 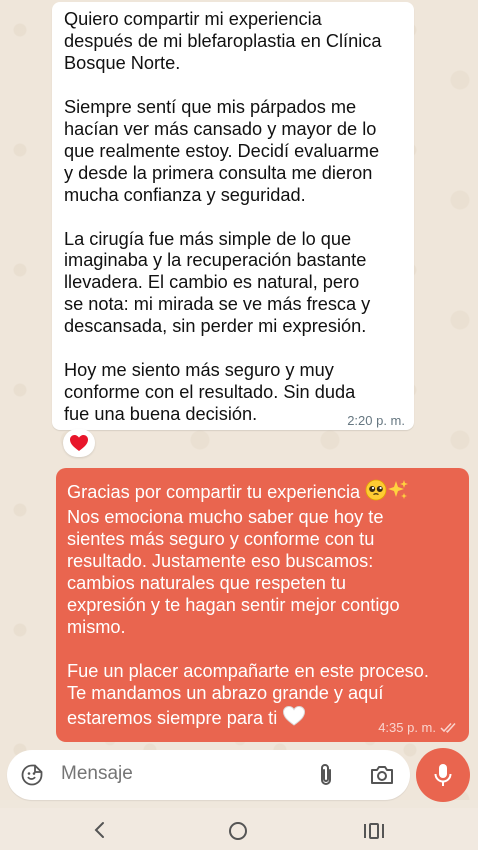 What do you see at coordinates (294, 719) in the screenshot?
I see `white-heart-emoji-icon` at bounding box center [294, 719].